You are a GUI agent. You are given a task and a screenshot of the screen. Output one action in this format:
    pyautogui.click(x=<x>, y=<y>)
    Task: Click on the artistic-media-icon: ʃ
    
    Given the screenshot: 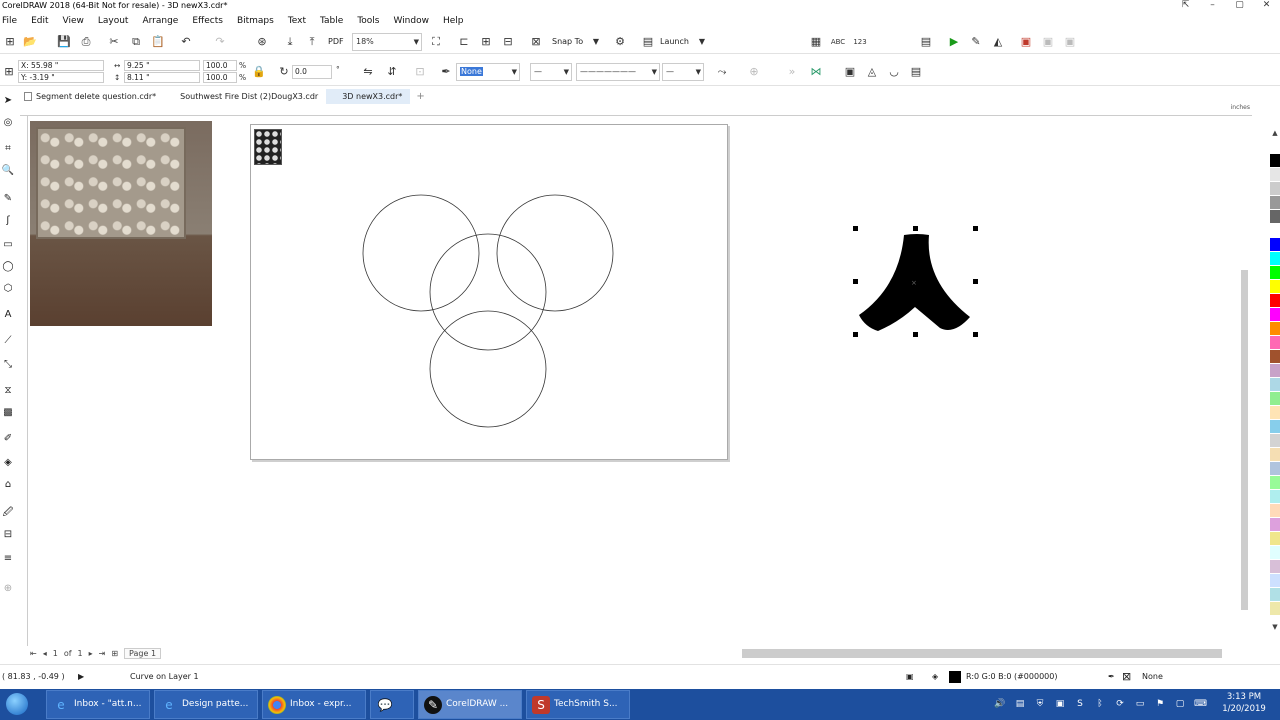 What is the action you would take?
    pyautogui.click(x=8, y=221)
    